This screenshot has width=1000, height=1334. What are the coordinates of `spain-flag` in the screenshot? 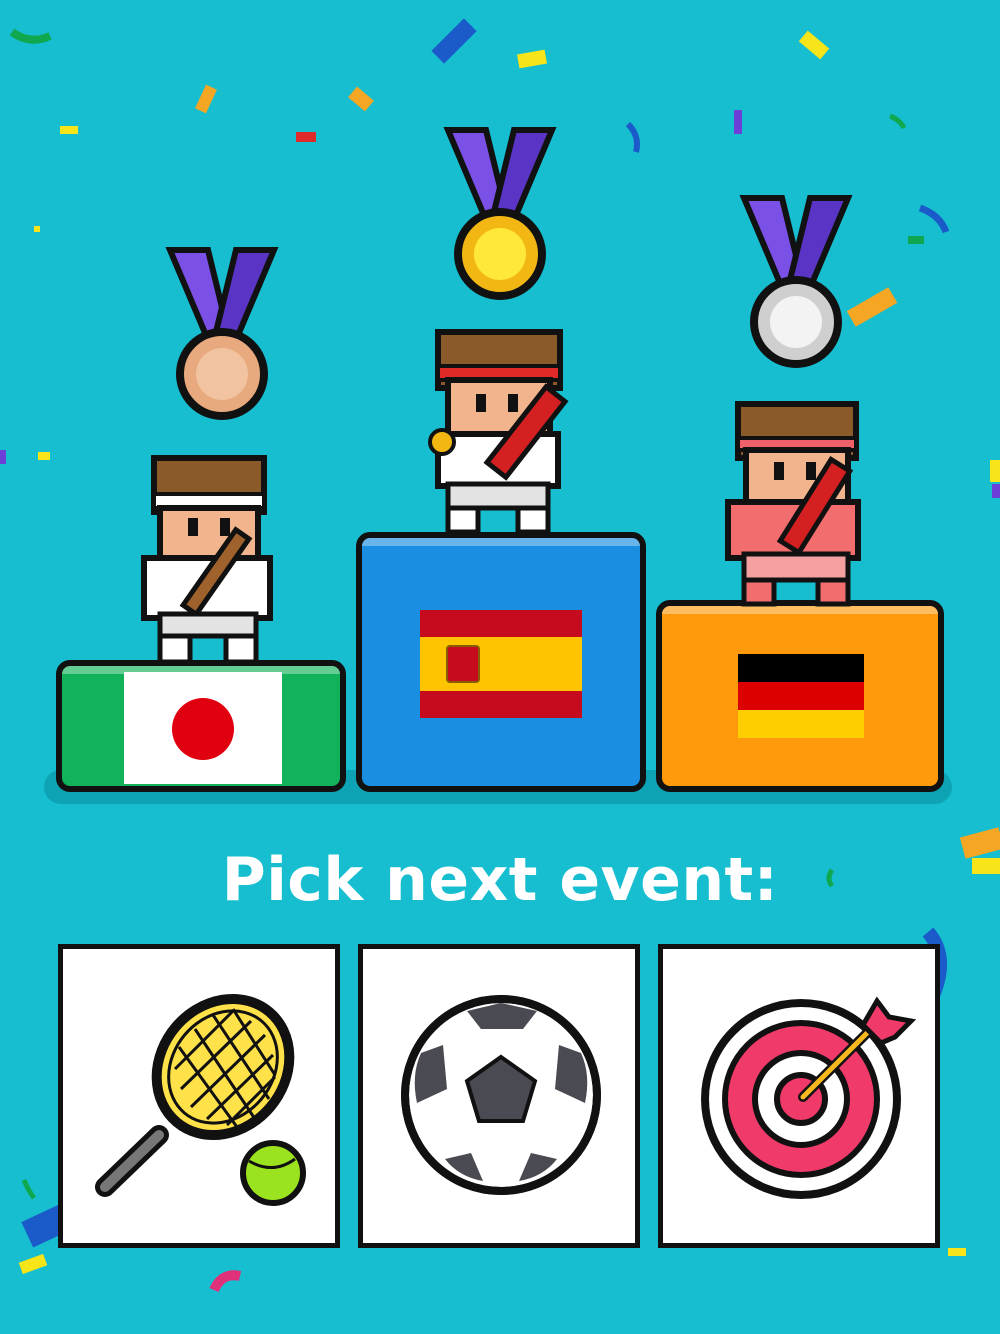 It's located at (501, 664).